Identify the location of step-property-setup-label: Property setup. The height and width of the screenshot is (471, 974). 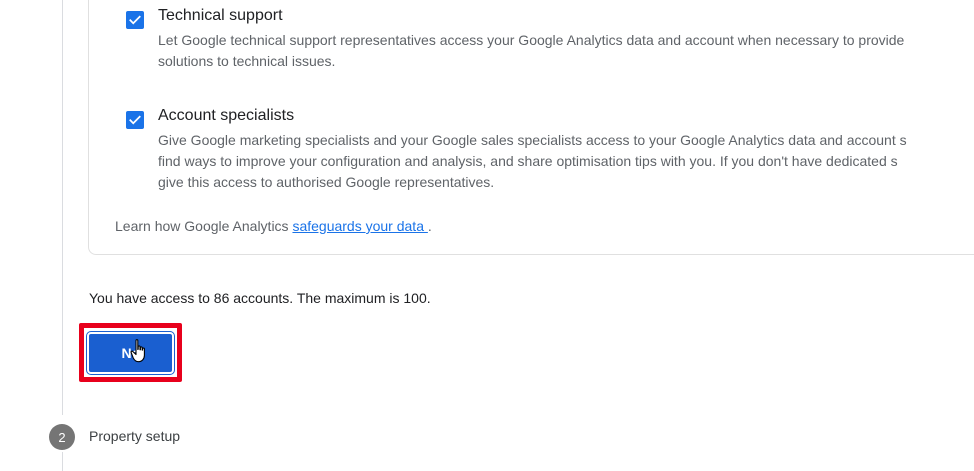
(134, 436).